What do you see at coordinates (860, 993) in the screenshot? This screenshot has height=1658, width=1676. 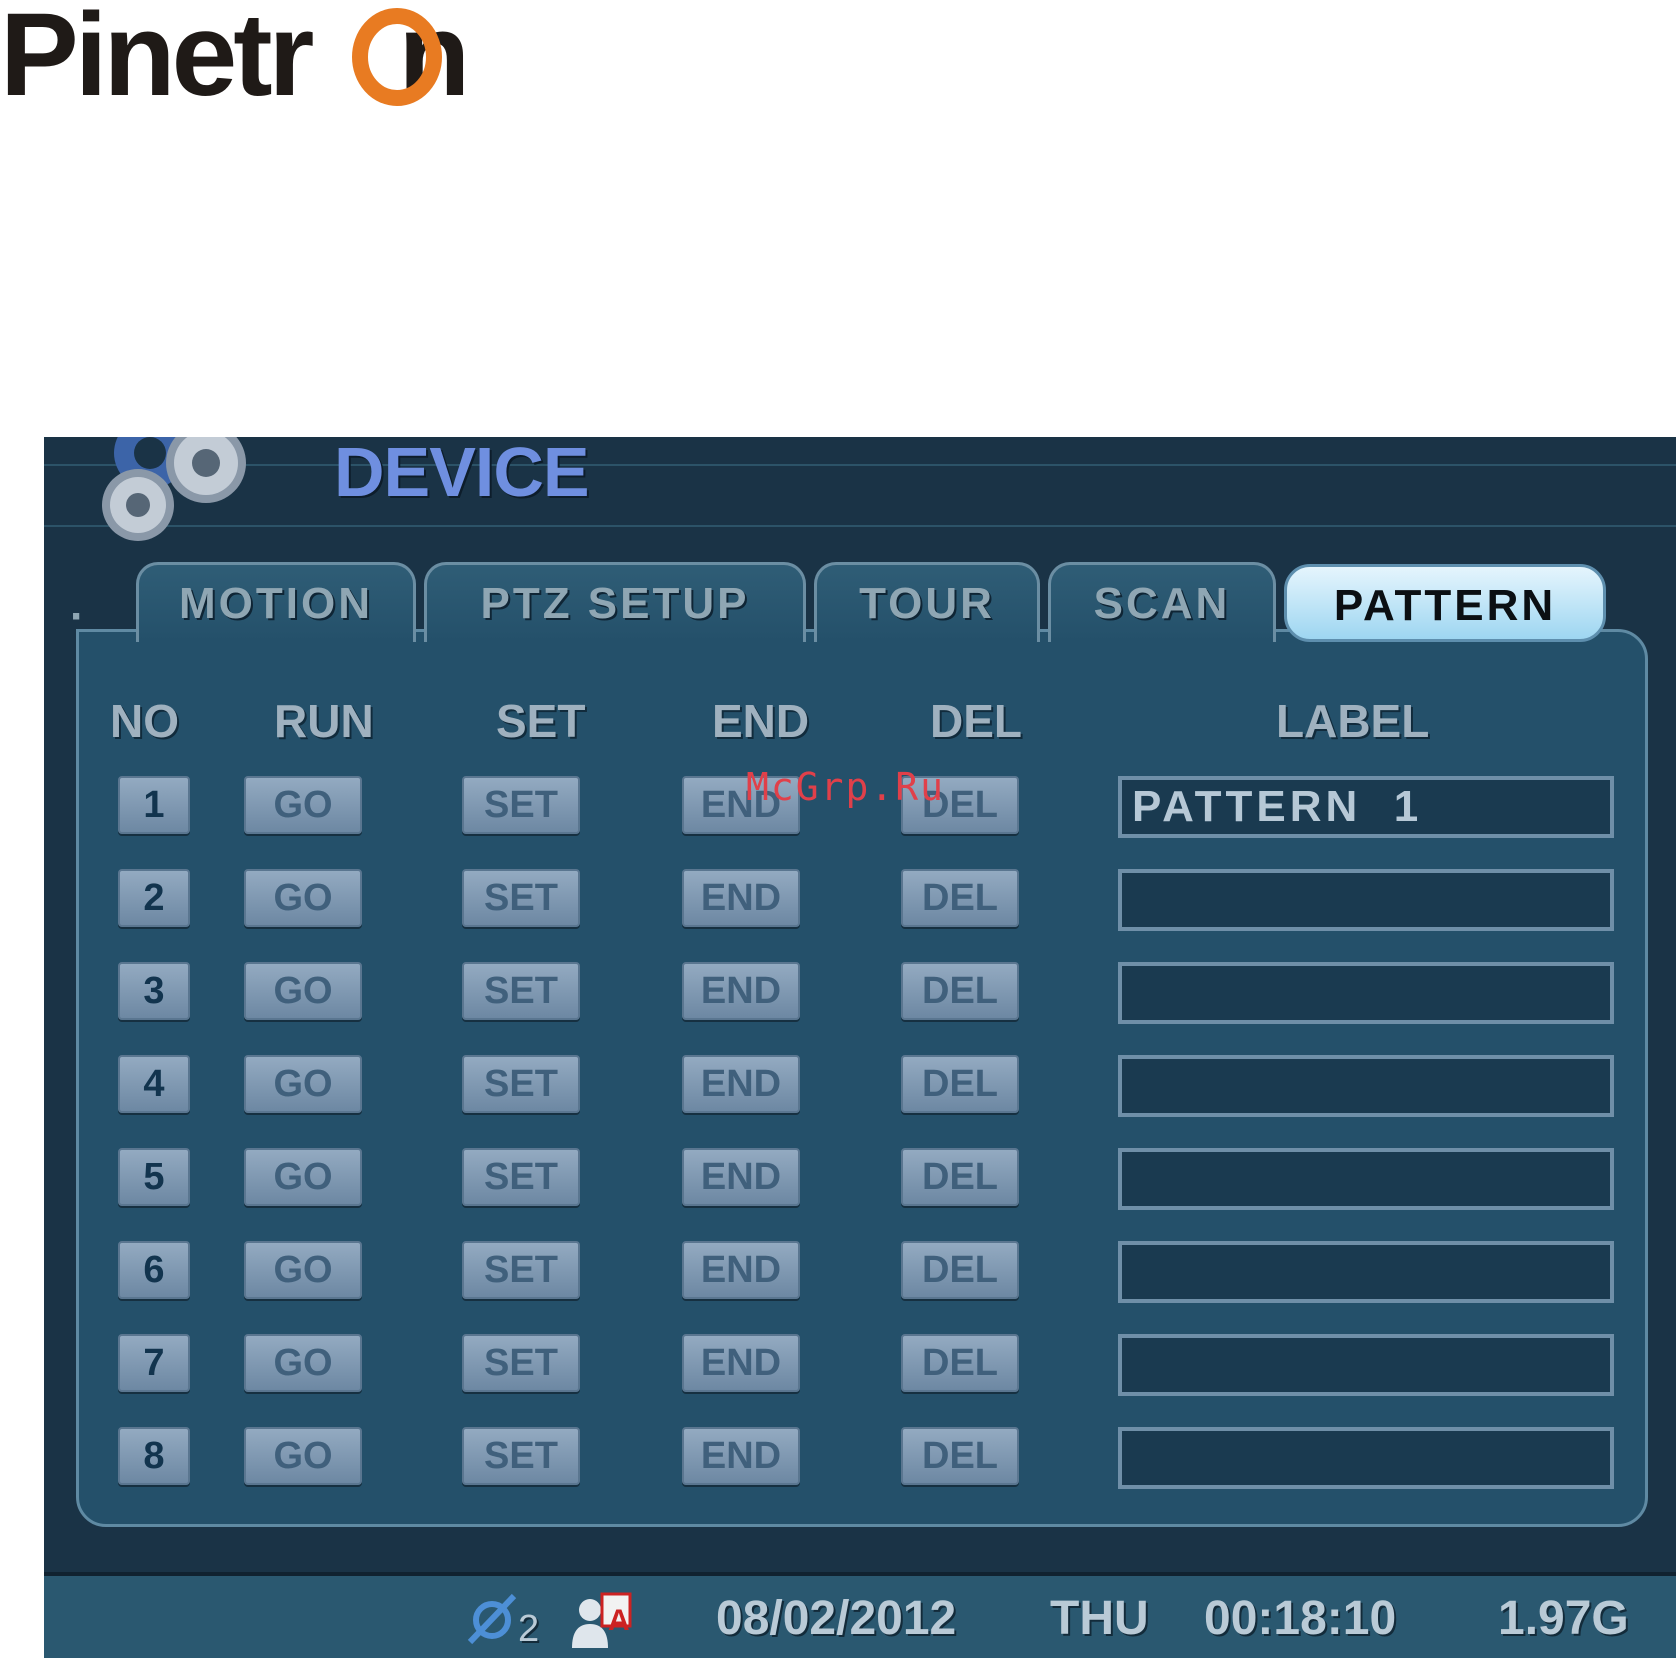 I see `table-row: 3 GO SET END DEL` at bounding box center [860, 993].